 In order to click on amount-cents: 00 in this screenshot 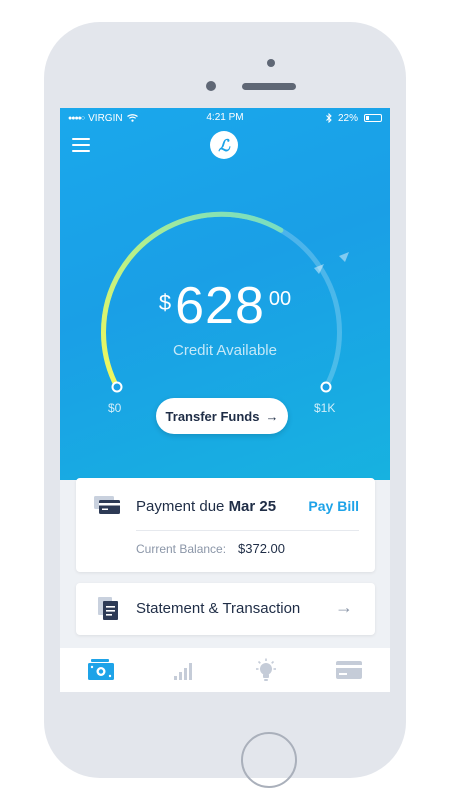, I will do `click(280, 299)`.